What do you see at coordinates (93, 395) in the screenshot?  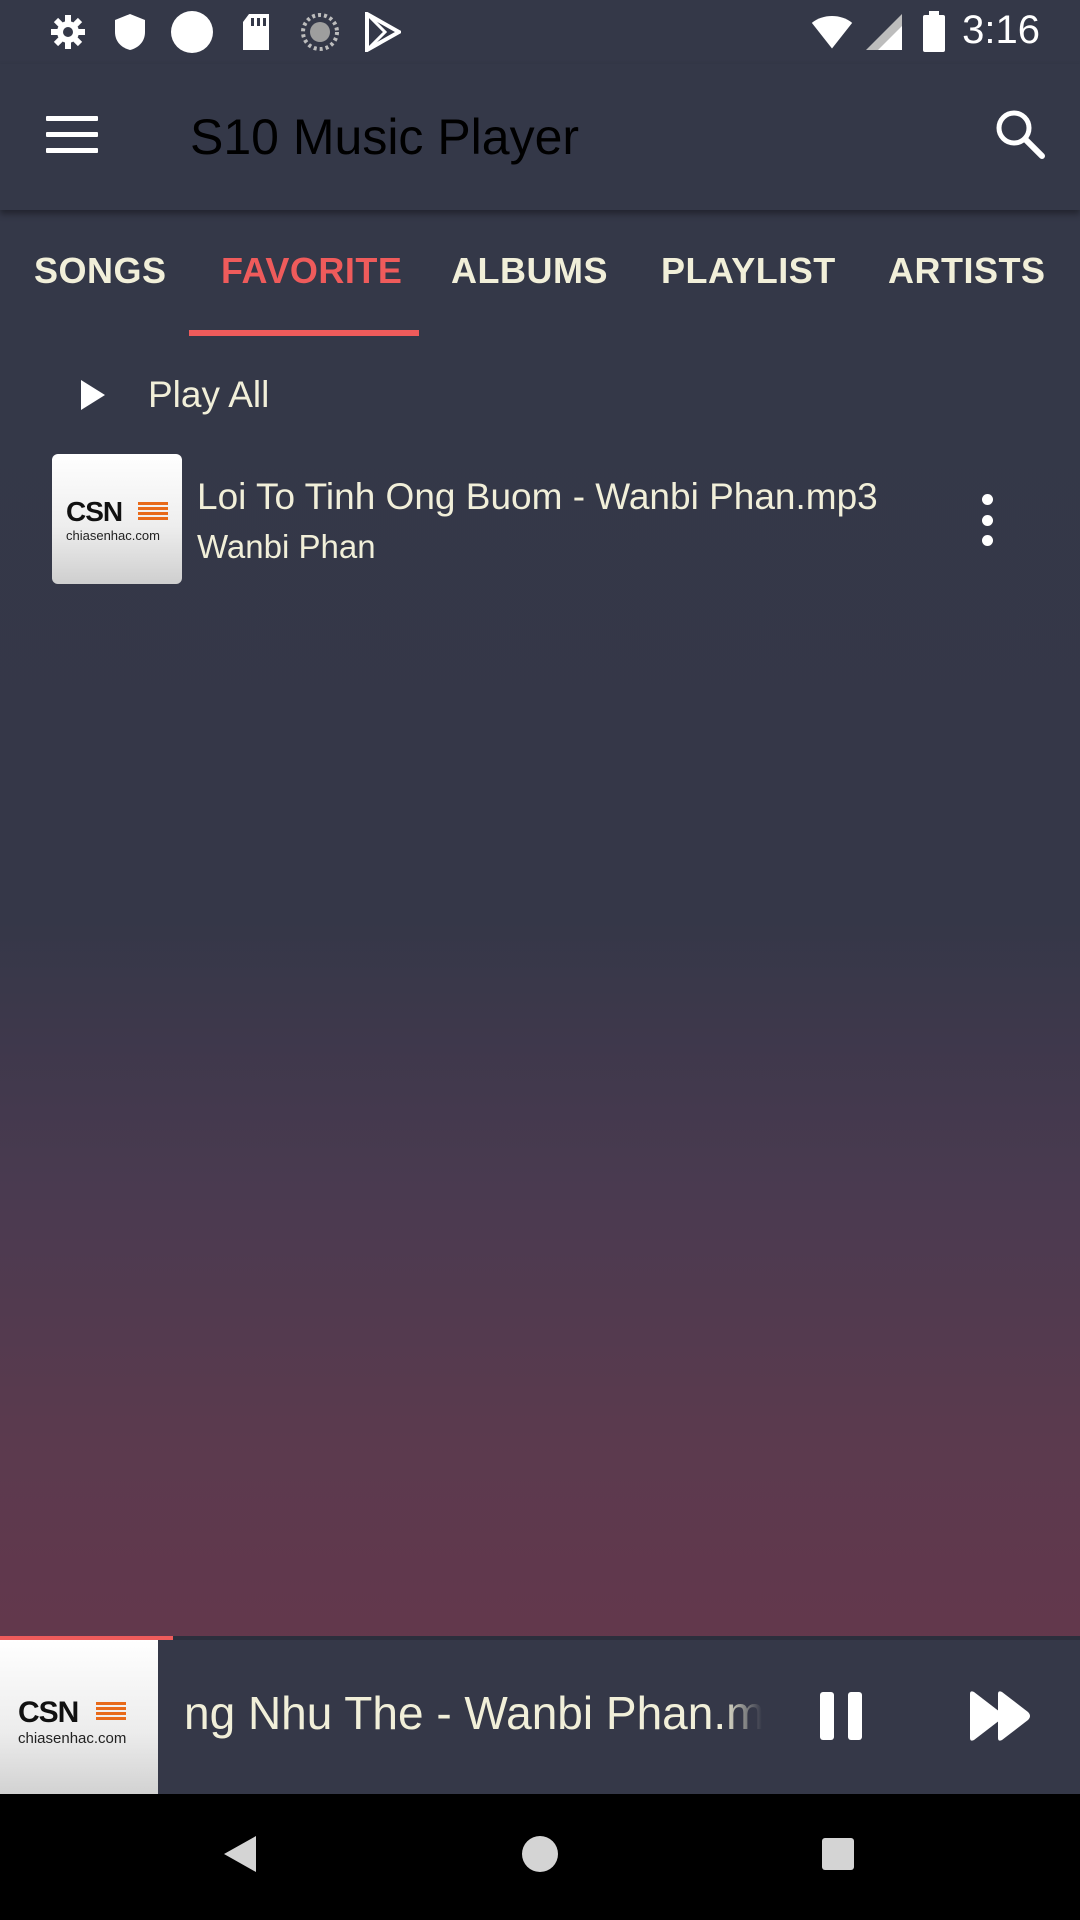 I see `play-icon` at bounding box center [93, 395].